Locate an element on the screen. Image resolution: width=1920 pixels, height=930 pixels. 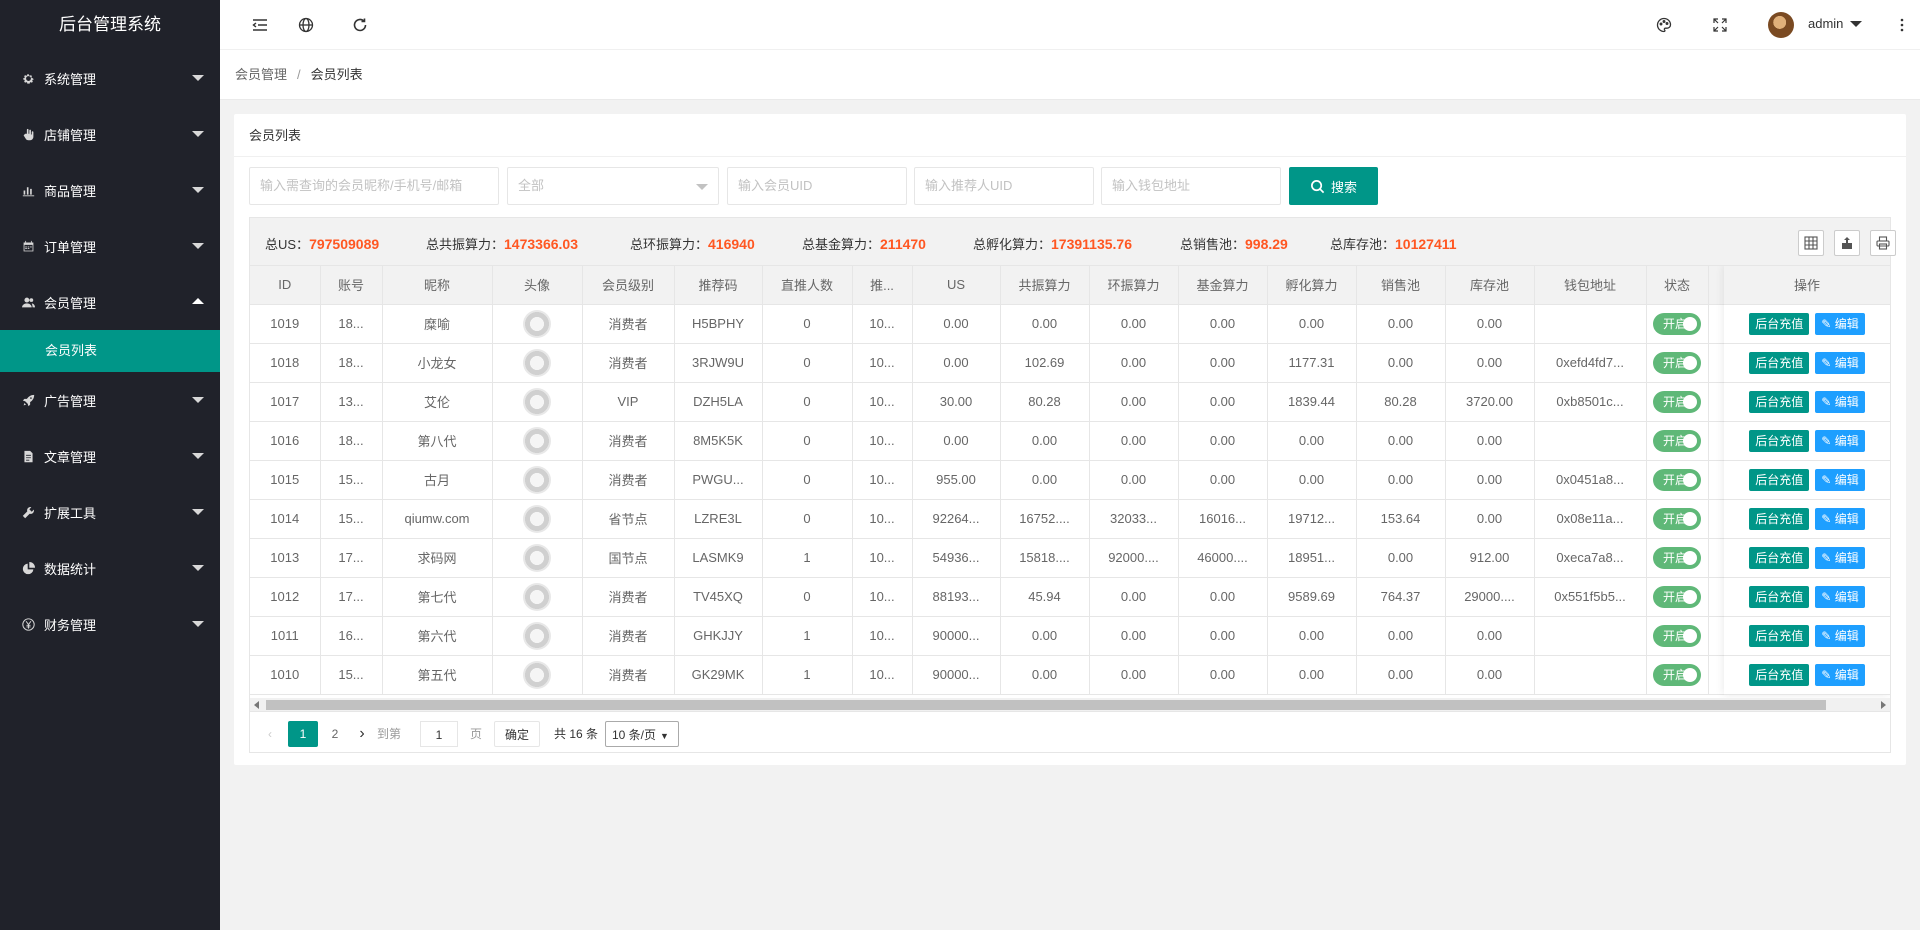
horizontal-scrollbar is located at coordinates (1070, 705).